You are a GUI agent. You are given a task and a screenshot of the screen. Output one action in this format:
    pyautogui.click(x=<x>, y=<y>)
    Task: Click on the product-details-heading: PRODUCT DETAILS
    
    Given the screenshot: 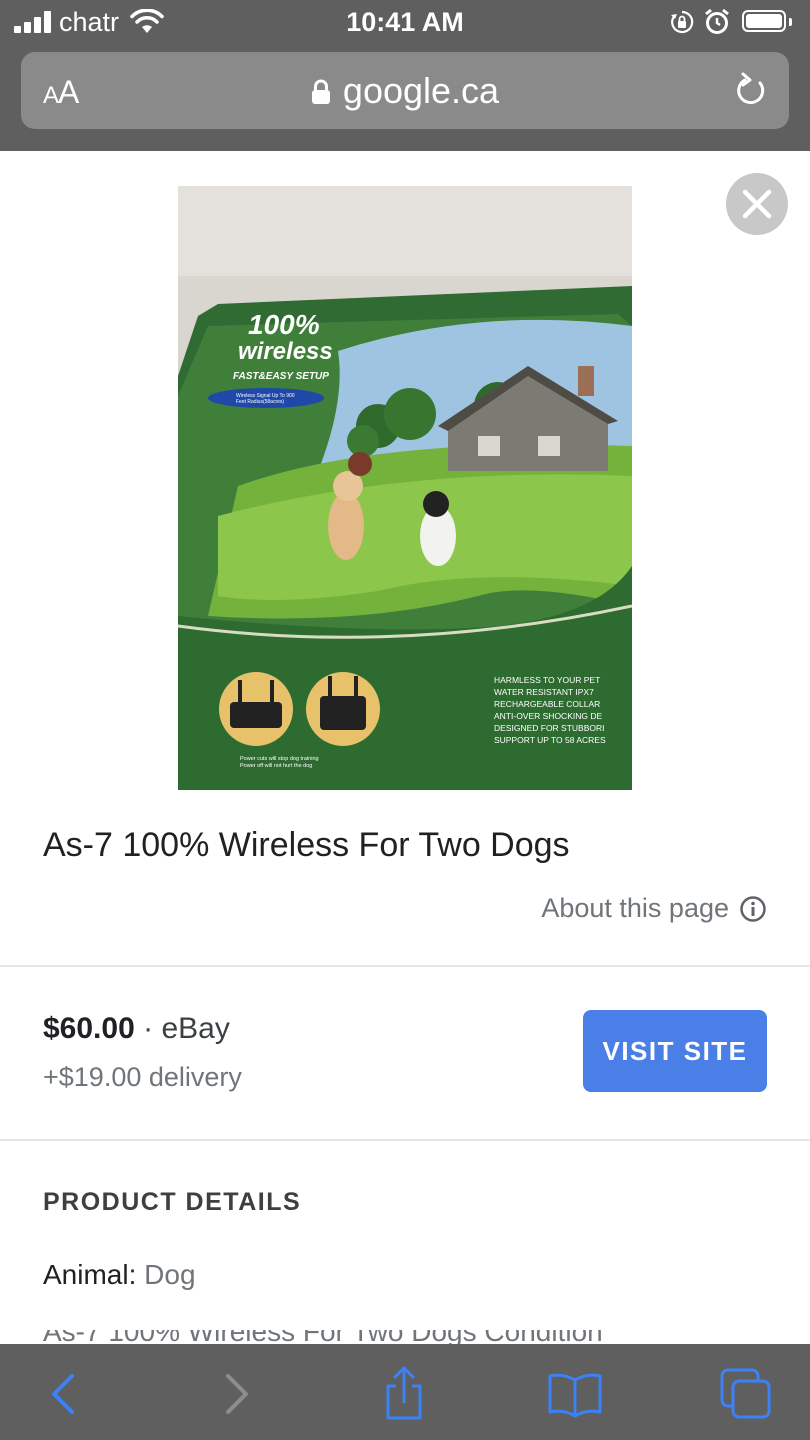 What is the action you would take?
    pyautogui.click(x=172, y=1202)
    